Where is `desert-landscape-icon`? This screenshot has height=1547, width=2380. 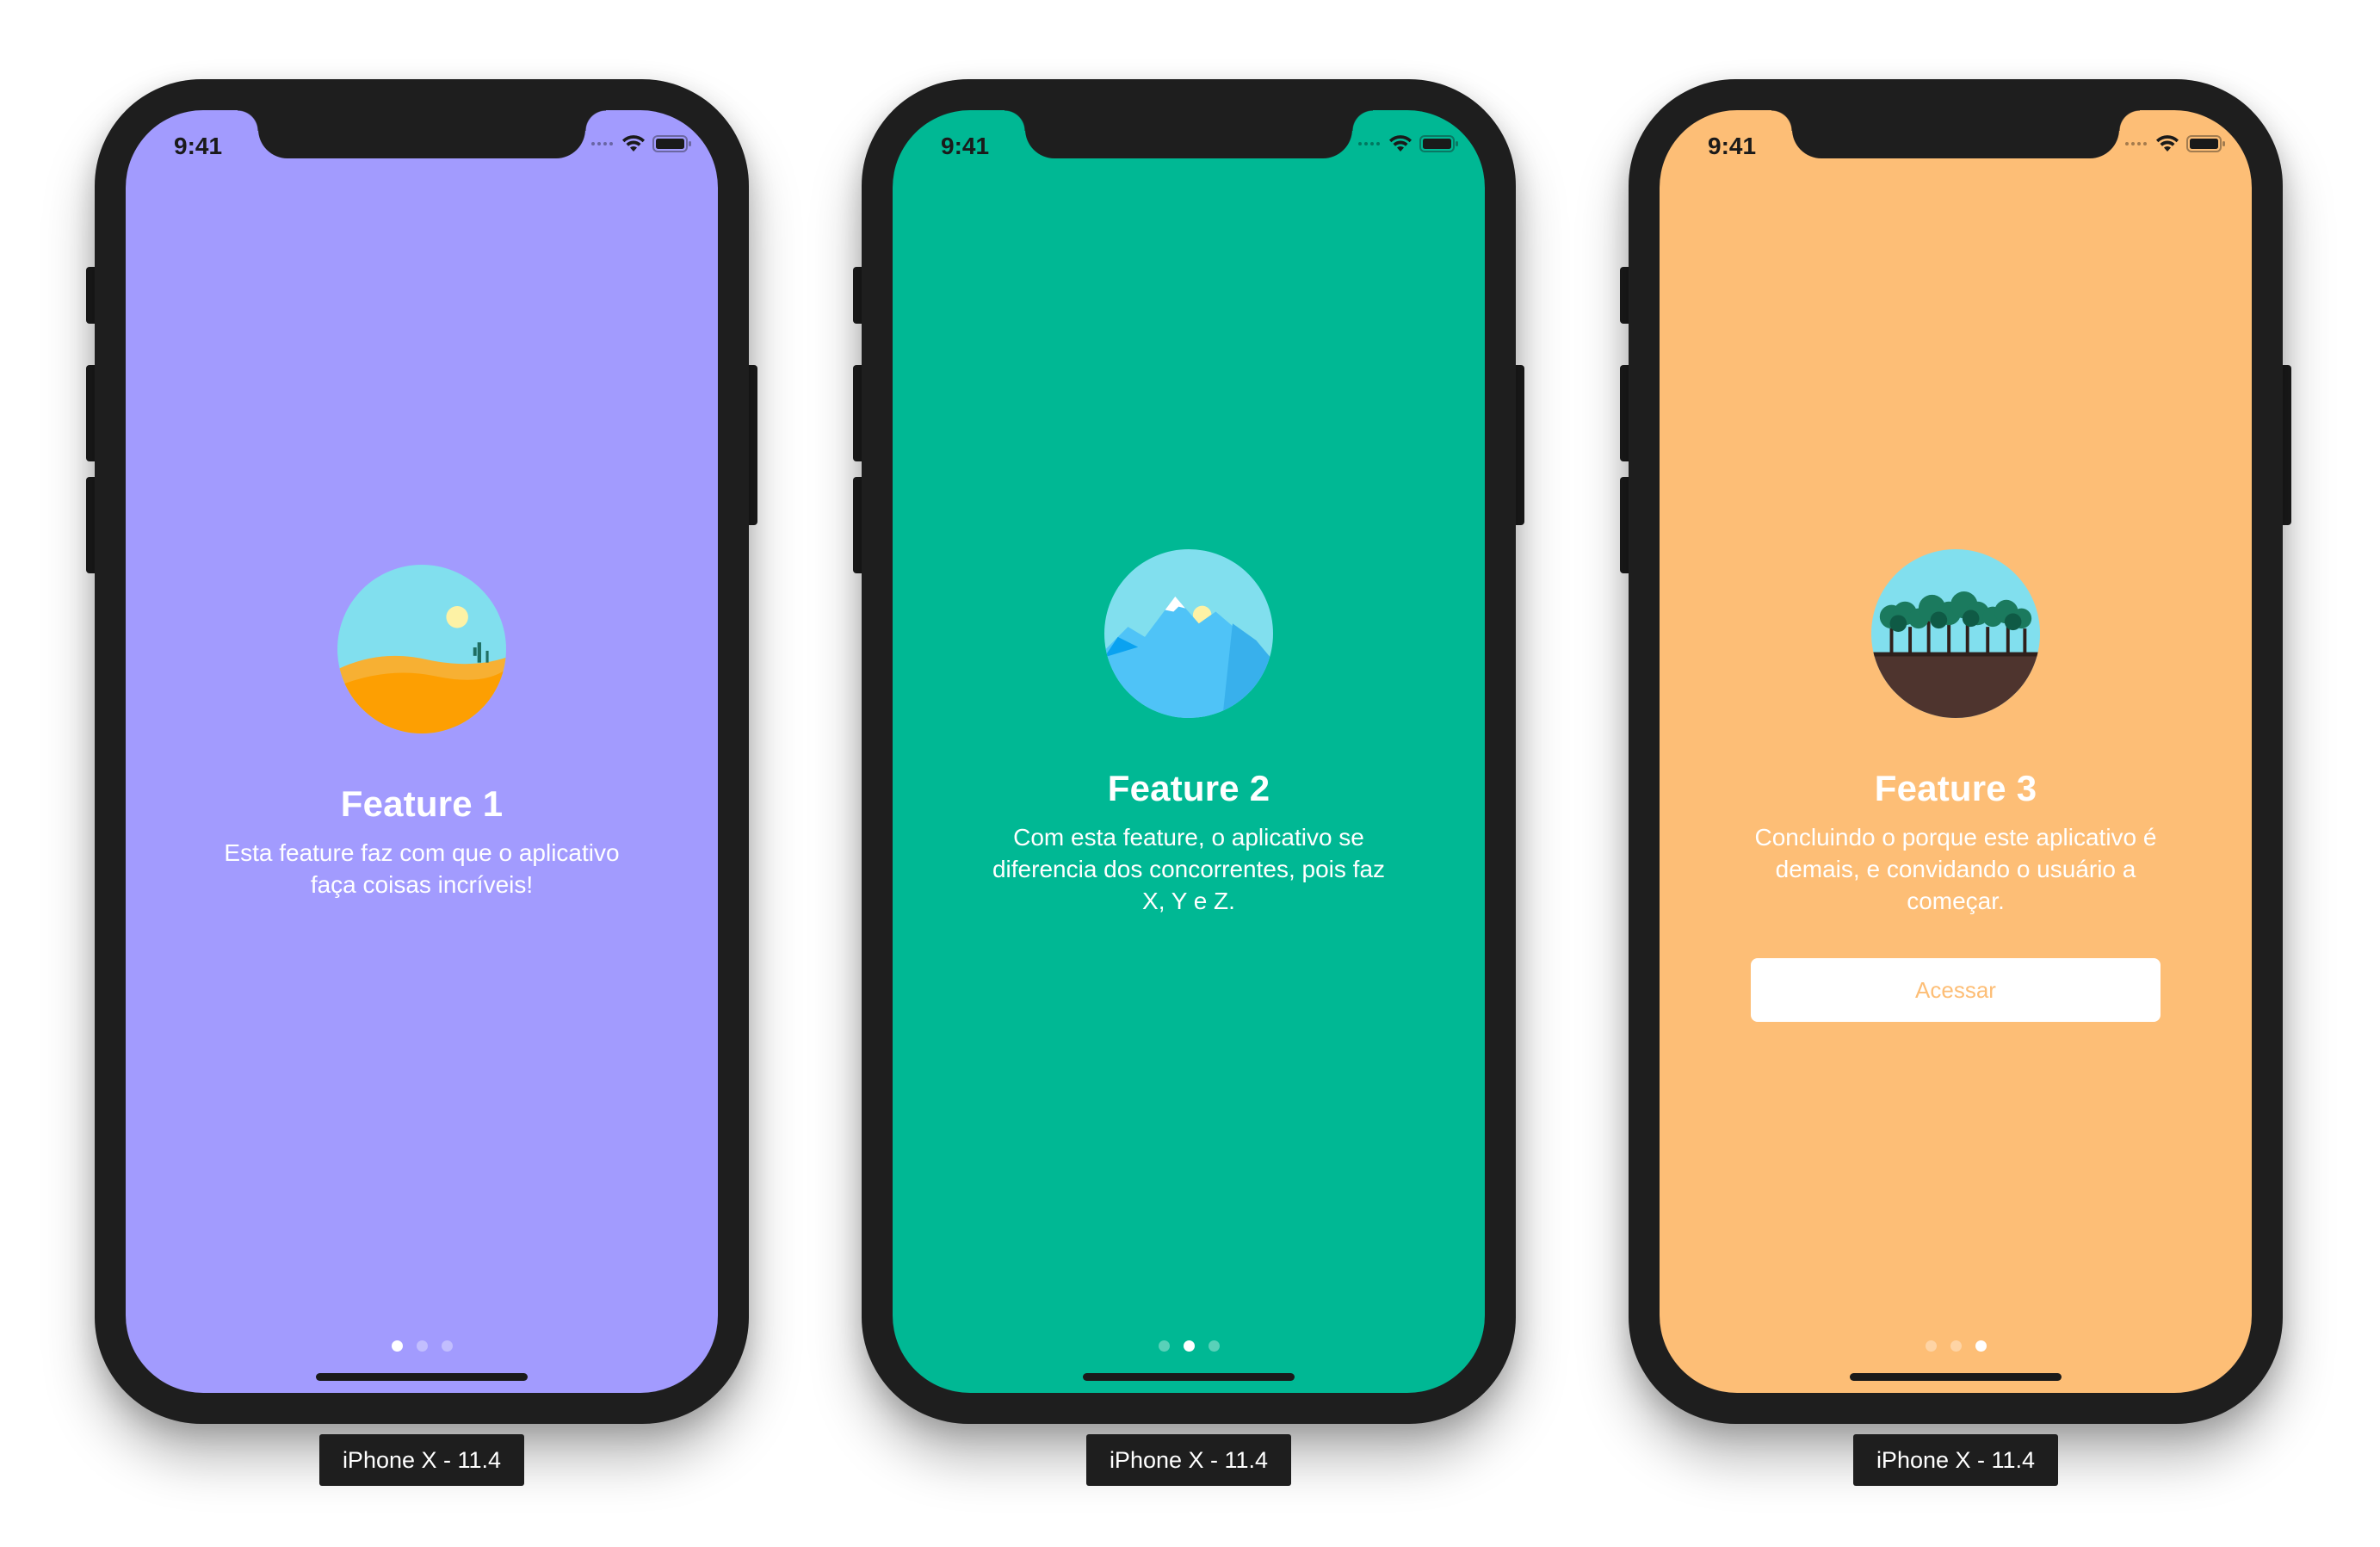 desert-landscape-icon is located at coordinates (422, 649).